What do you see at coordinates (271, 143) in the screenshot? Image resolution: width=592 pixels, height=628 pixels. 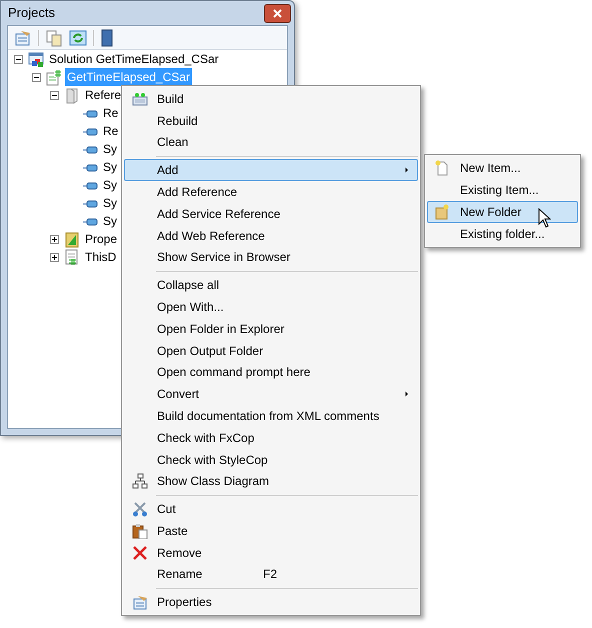 I see `menu-item: Clean` at bounding box center [271, 143].